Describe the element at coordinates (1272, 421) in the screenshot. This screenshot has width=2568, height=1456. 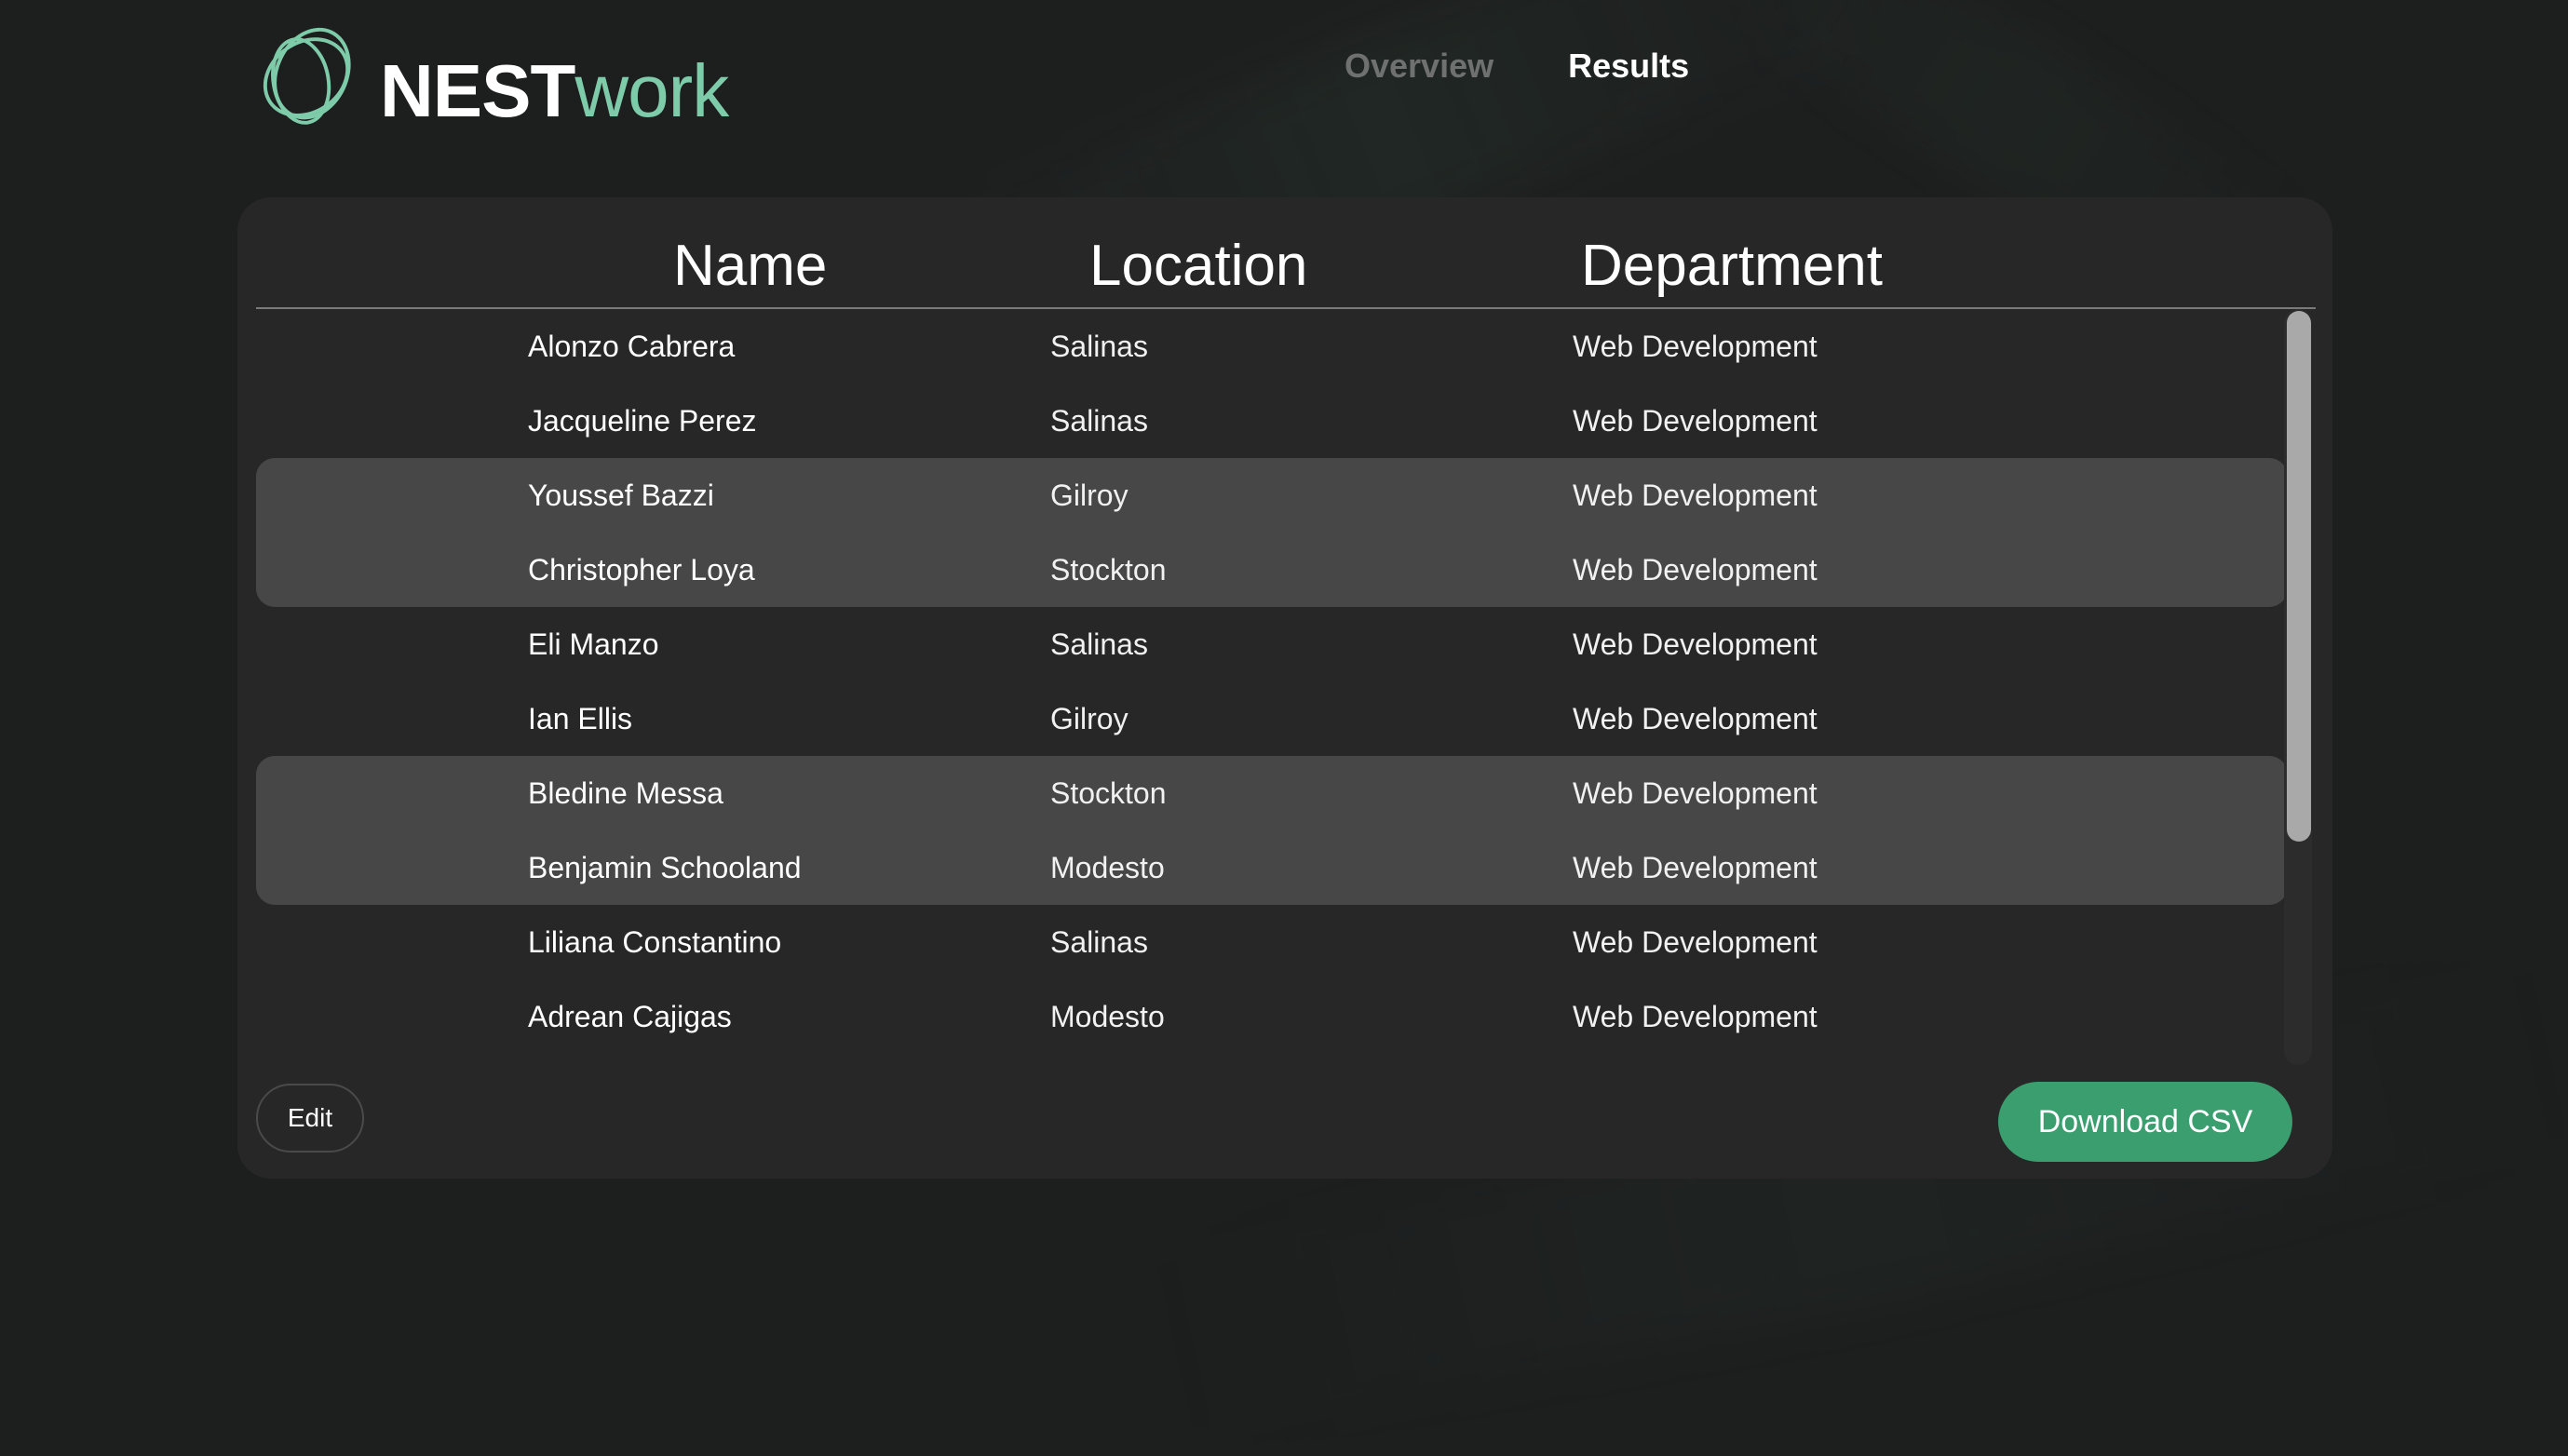
I see `table-row: Jacqueline Perez Salinas Web Development` at that location.